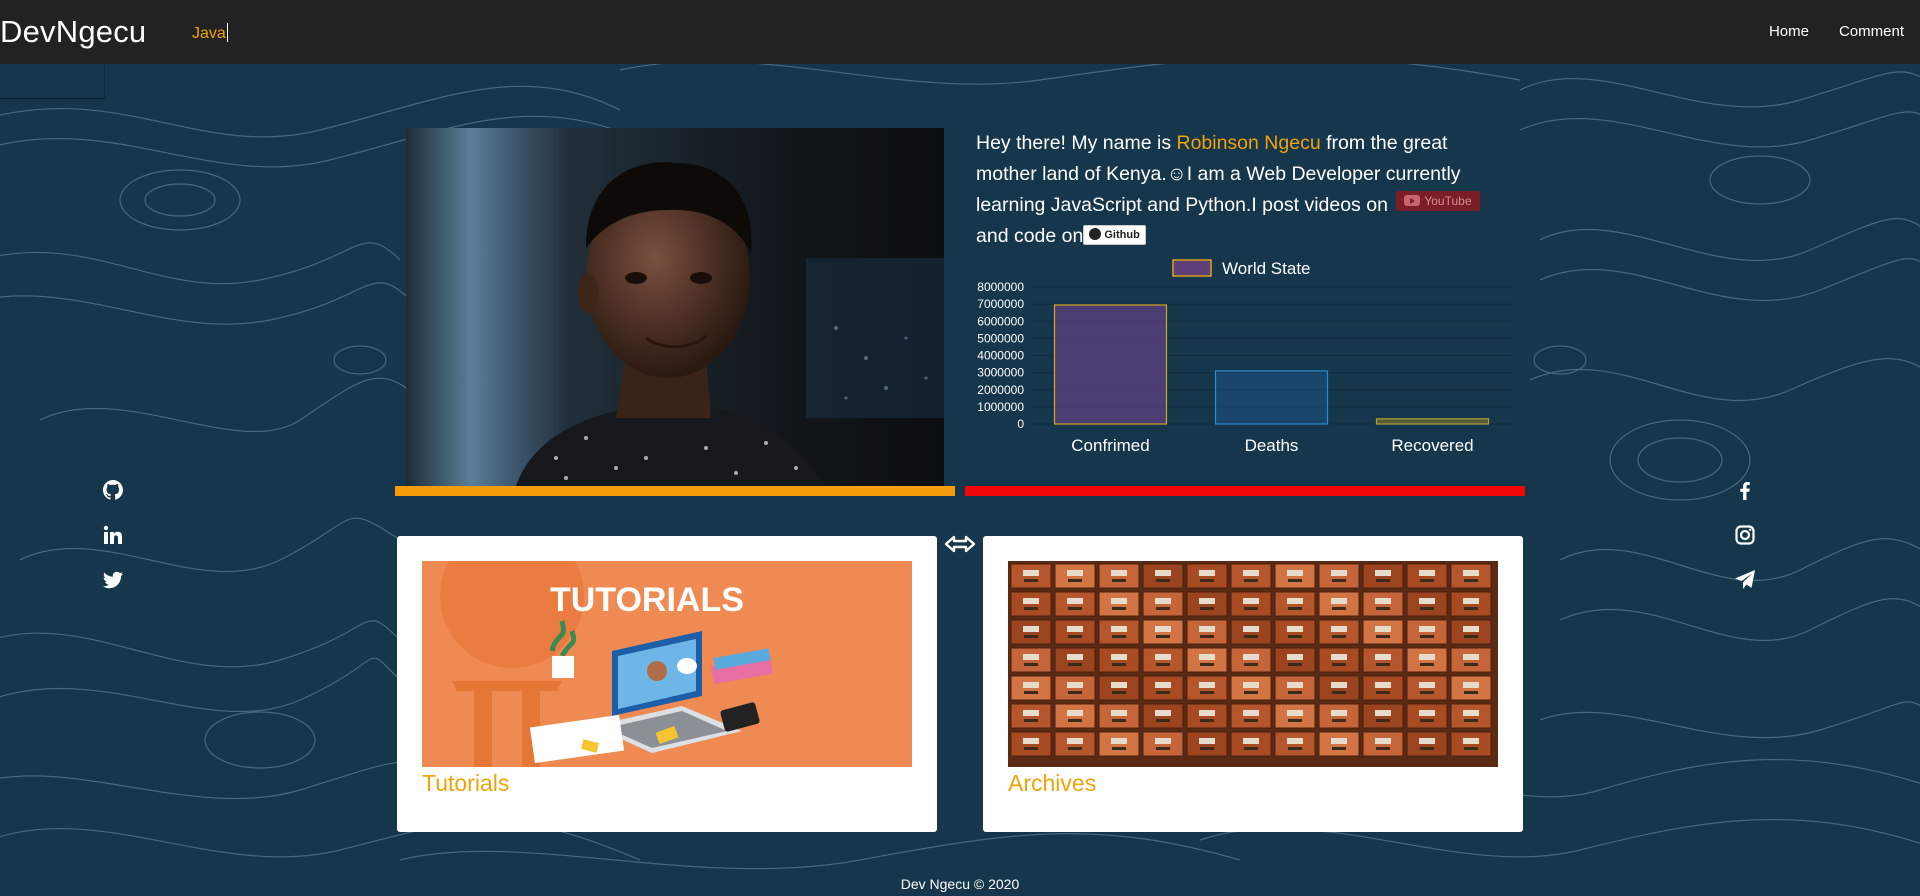 This screenshot has width=1920, height=896. I want to click on nav-dropdown-shadow, so click(52, 81).